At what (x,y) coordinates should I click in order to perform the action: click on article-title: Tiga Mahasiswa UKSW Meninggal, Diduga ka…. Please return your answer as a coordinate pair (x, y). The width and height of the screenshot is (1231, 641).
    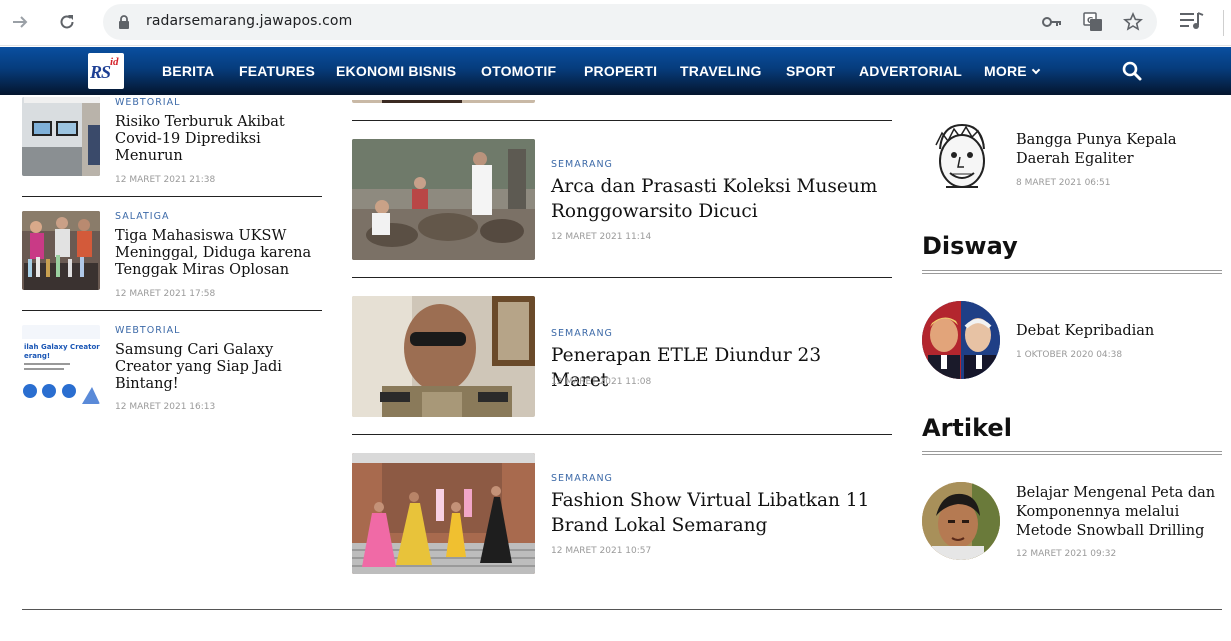
    Looking at the image, I should click on (215, 253).